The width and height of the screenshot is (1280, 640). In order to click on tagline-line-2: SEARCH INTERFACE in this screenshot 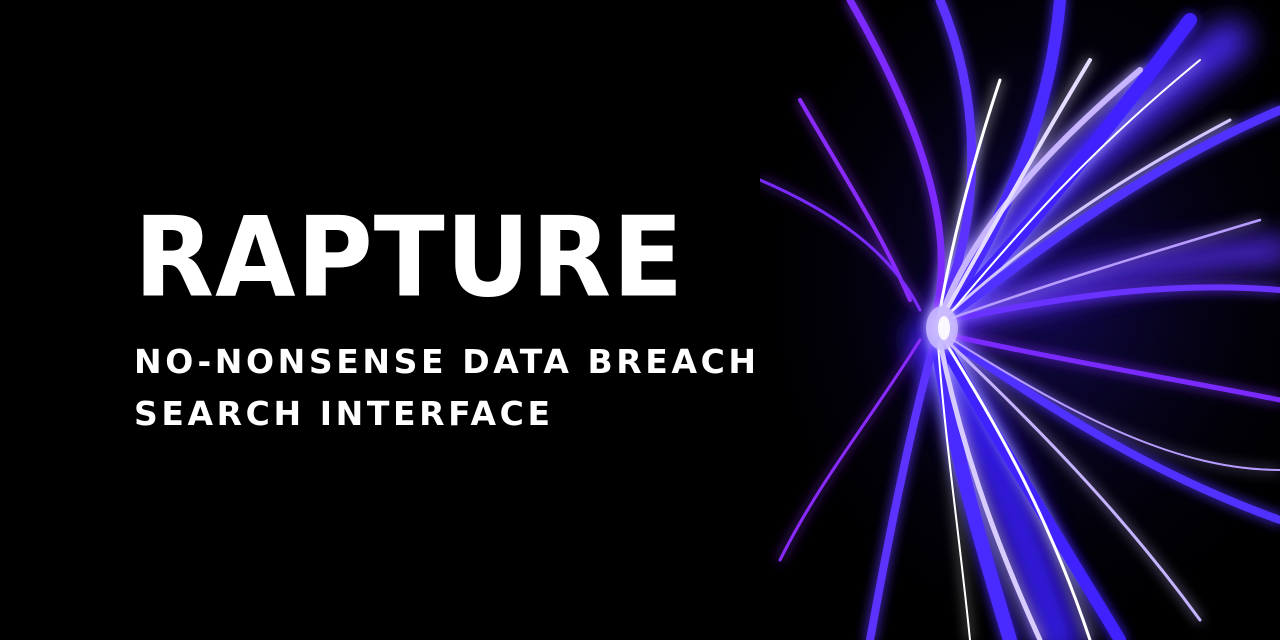, I will do `click(344, 413)`.